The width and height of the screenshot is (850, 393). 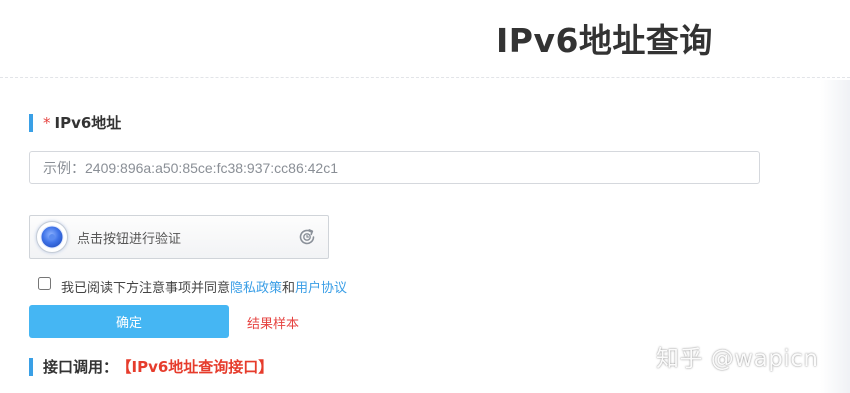 I want to click on ipv6-address-label-text: IPv6地址, so click(x=88, y=123).